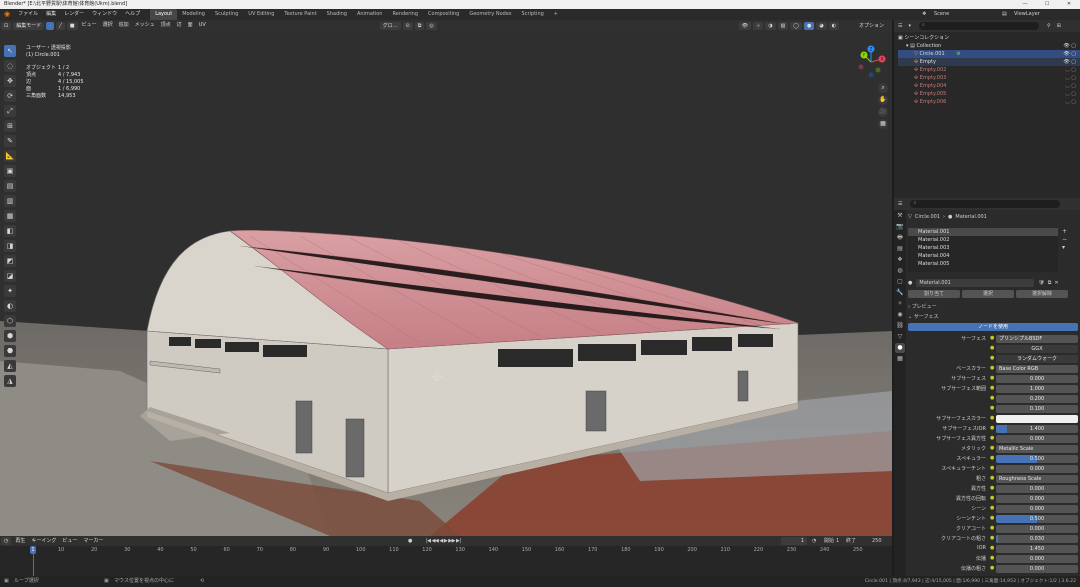 The image size is (1080, 587). What do you see at coordinates (1066, 248) in the screenshot?
I see `slot-menu-button: ▾` at bounding box center [1066, 248].